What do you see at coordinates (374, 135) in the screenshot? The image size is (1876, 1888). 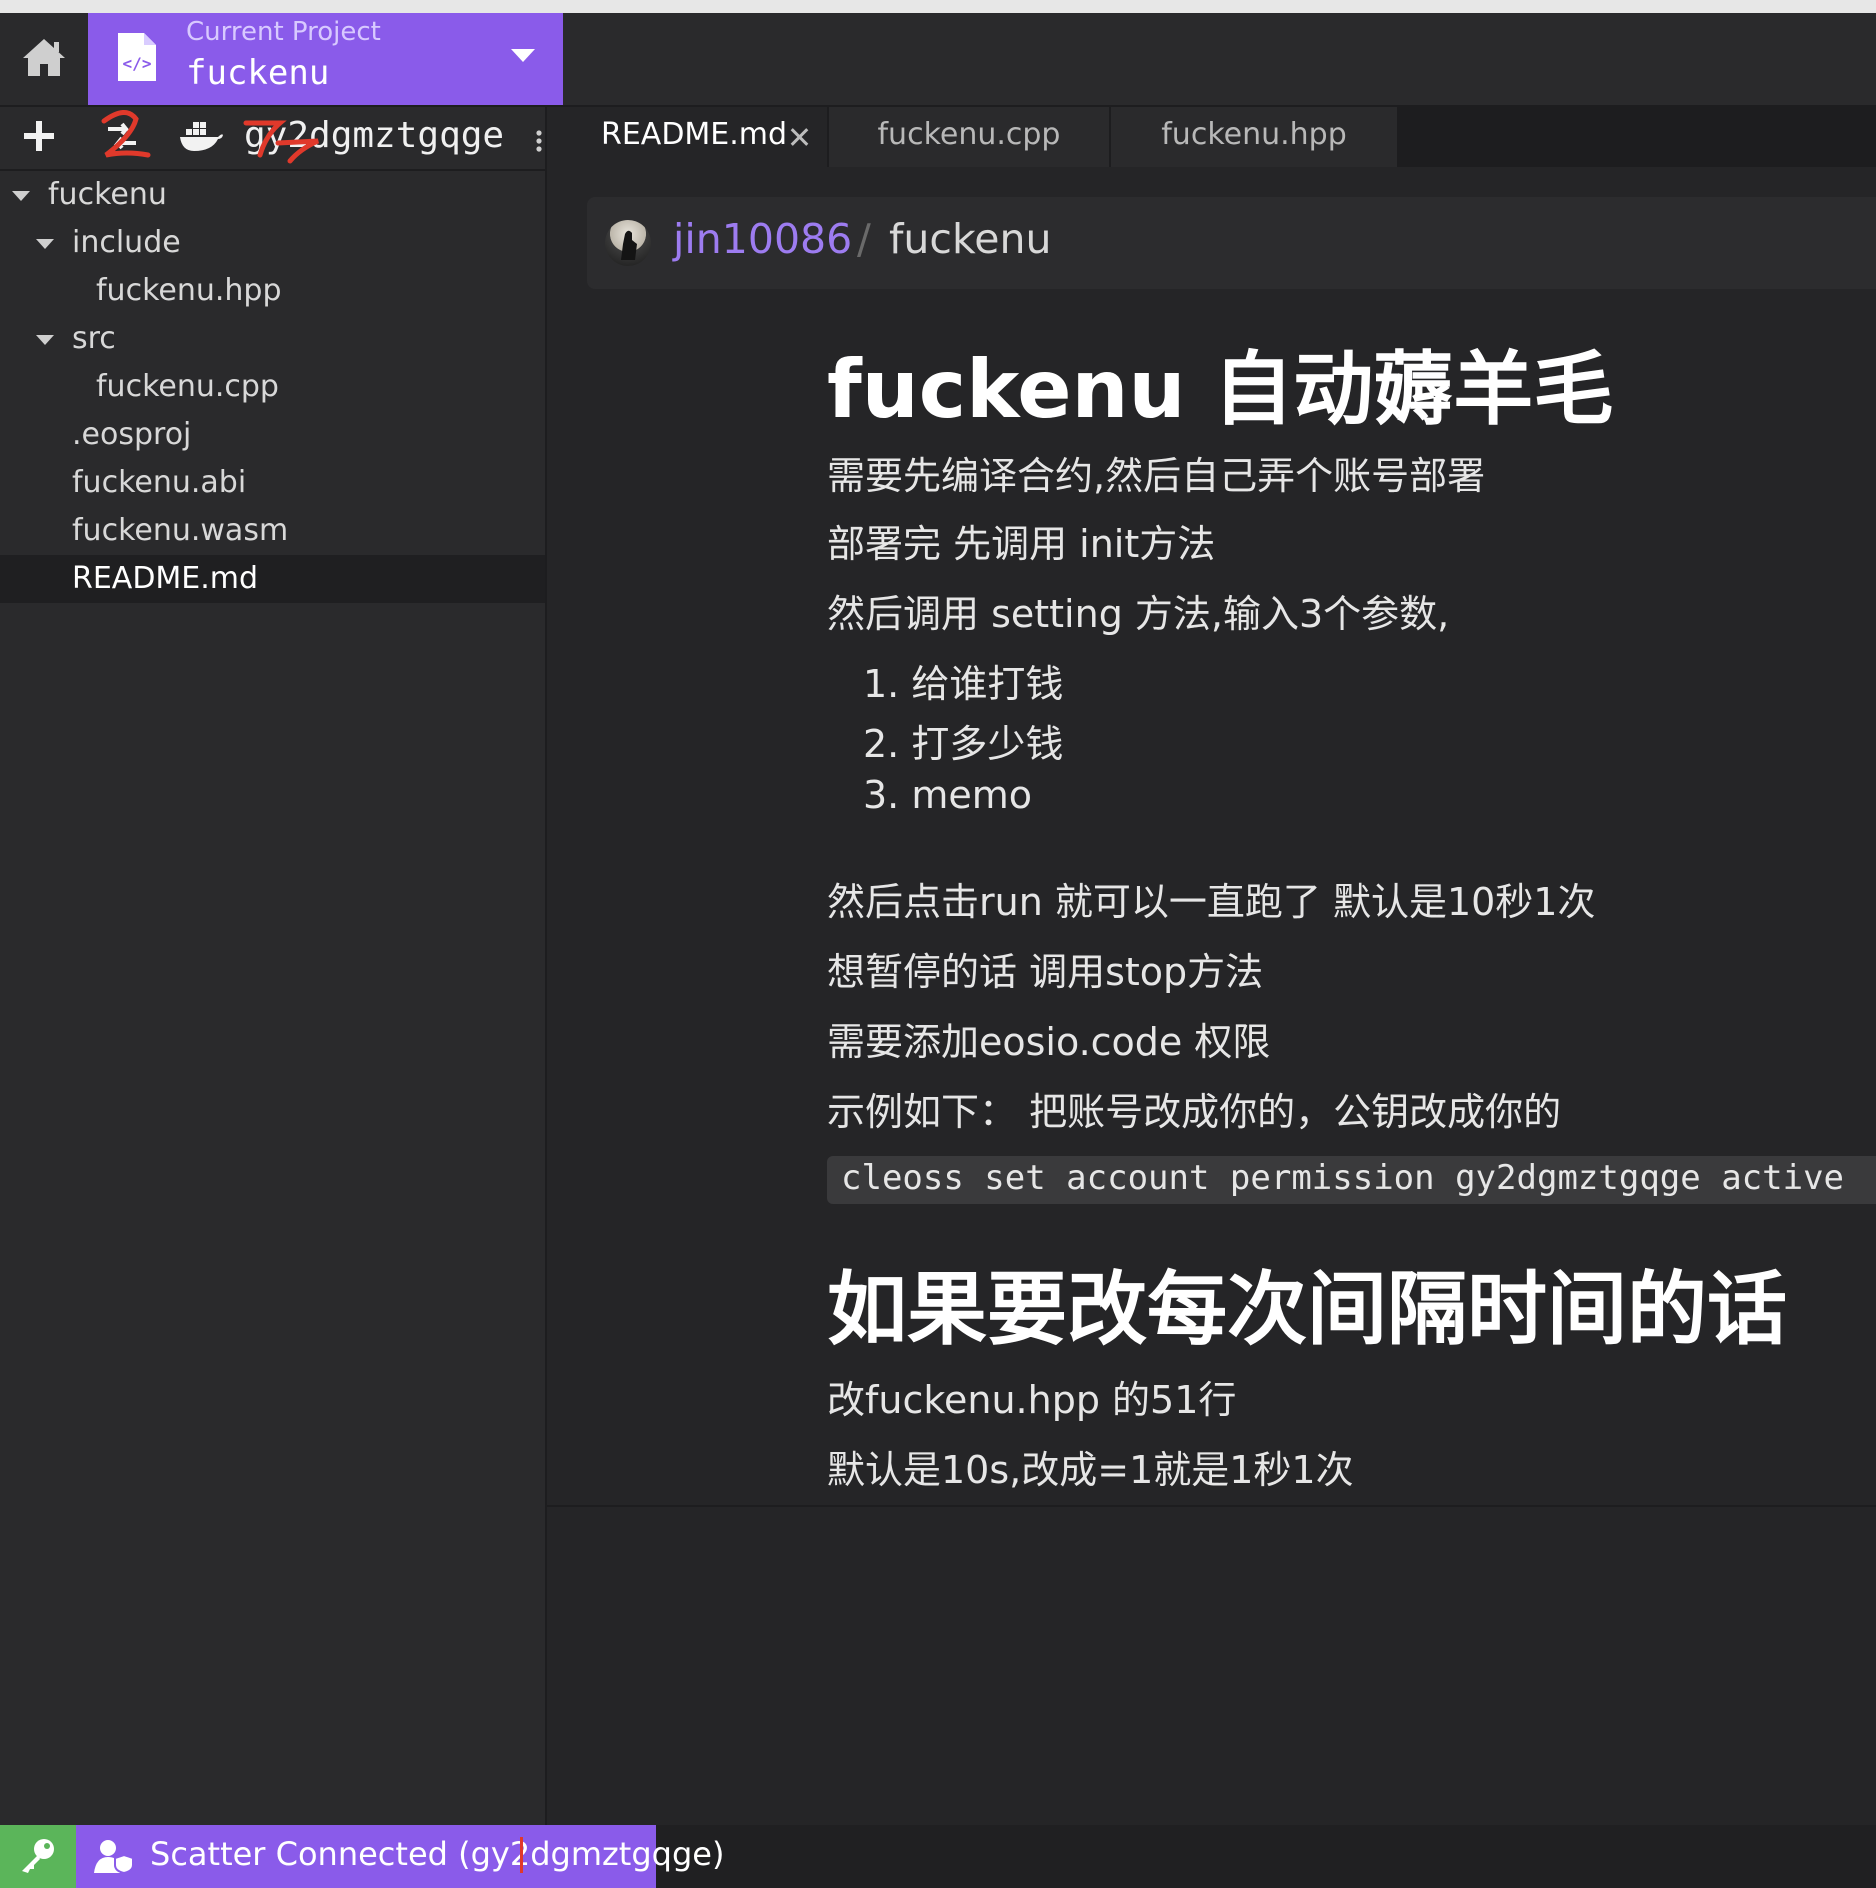 I see `account-name: gy2dgmztgqge` at bounding box center [374, 135].